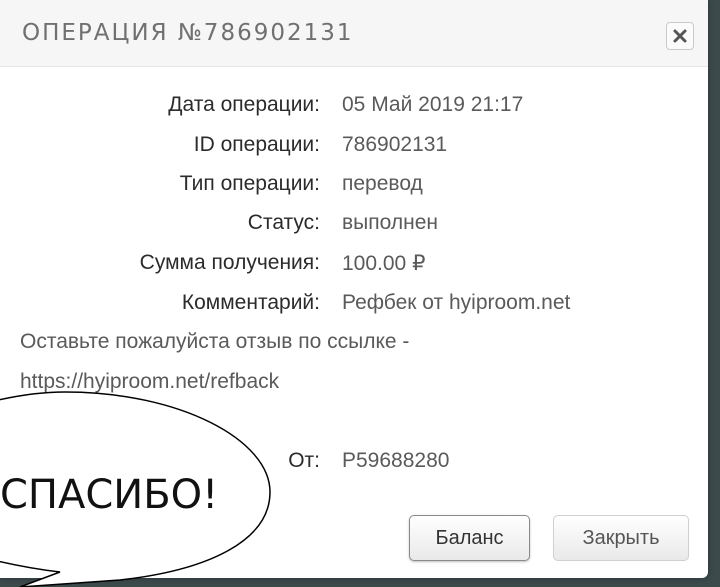  I want to click on detail-label: Тип операции:, so click(249, 183).